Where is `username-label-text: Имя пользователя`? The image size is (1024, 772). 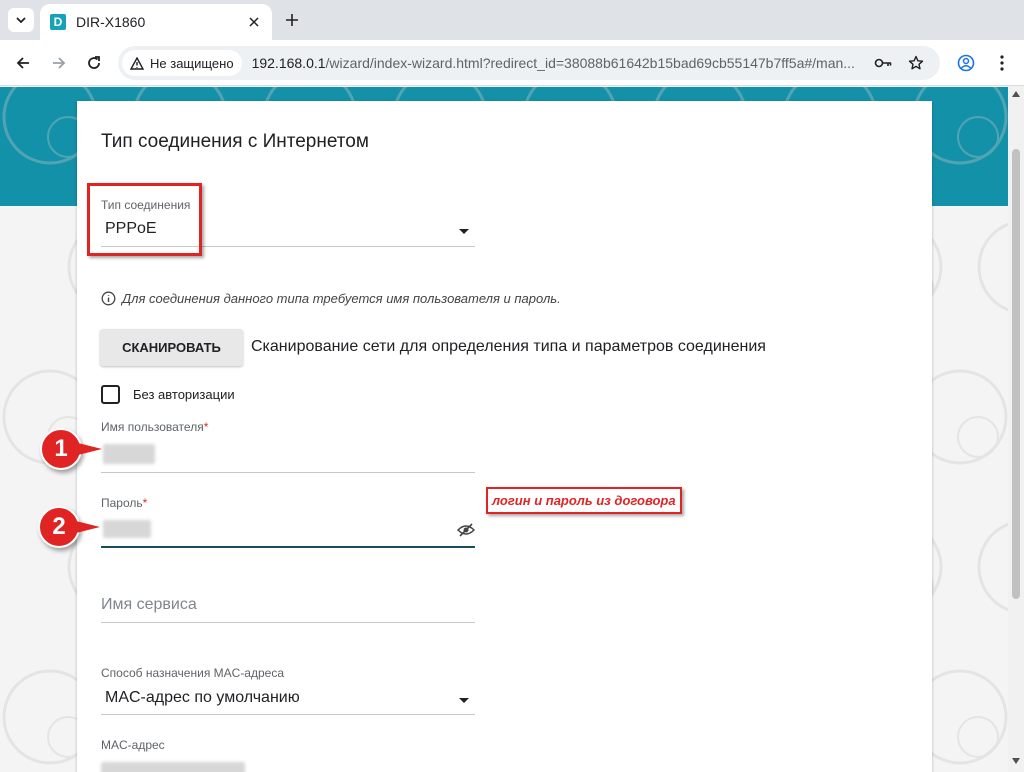
username-label-text: Имя пользователя is located at coordinates (152, 427).